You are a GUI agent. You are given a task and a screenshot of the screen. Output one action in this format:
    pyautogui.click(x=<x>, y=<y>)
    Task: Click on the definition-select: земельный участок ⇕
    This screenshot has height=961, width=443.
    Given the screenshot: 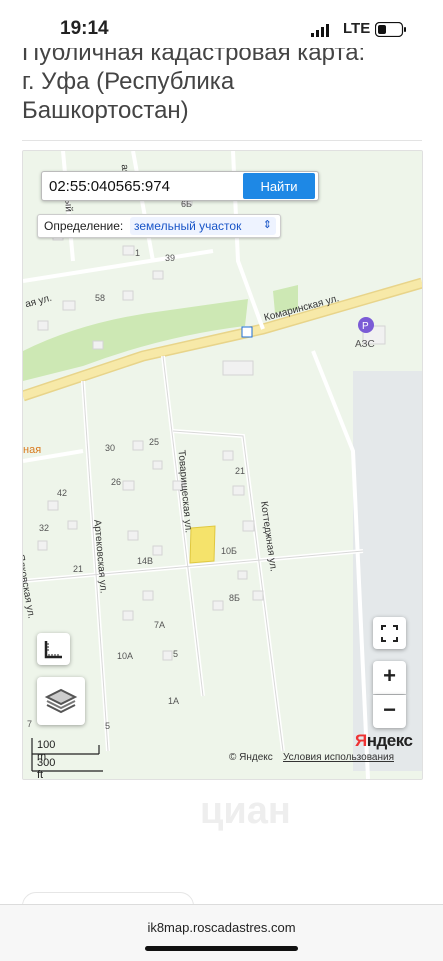 What is the action you would take?
    pyautogui.click(x=203, y=226)
    